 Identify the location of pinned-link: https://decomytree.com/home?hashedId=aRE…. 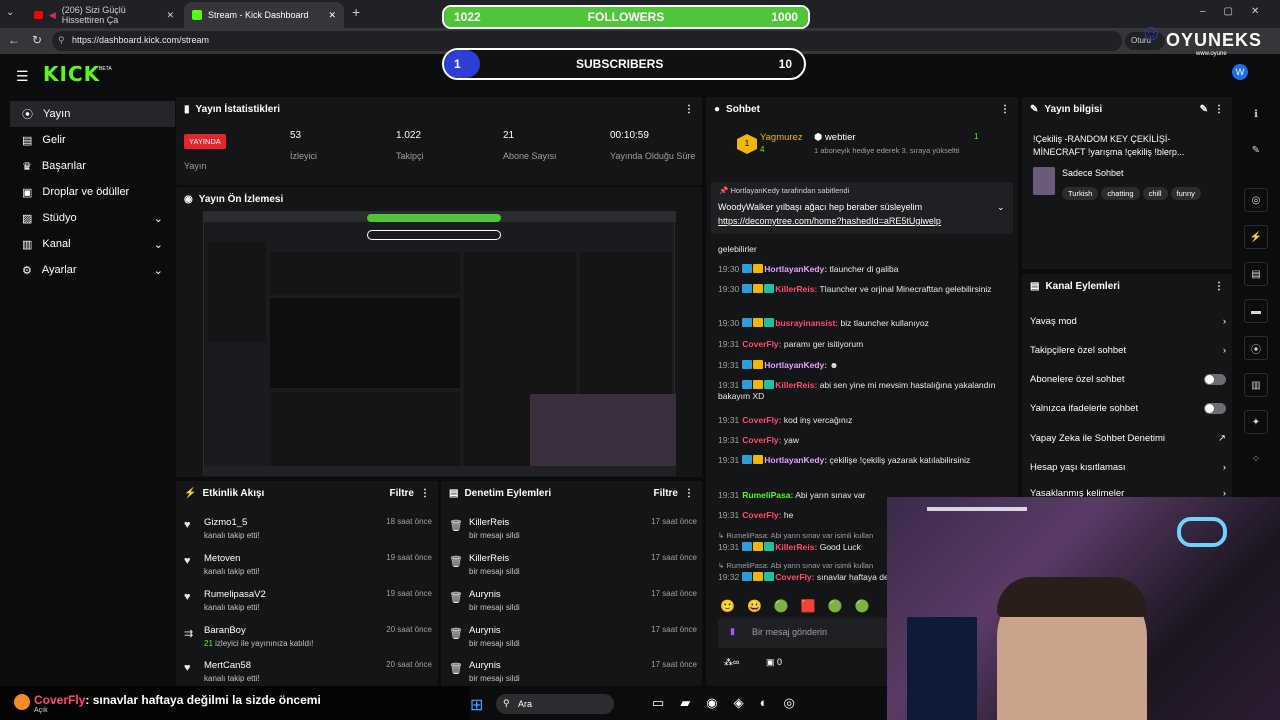
(829, 221).